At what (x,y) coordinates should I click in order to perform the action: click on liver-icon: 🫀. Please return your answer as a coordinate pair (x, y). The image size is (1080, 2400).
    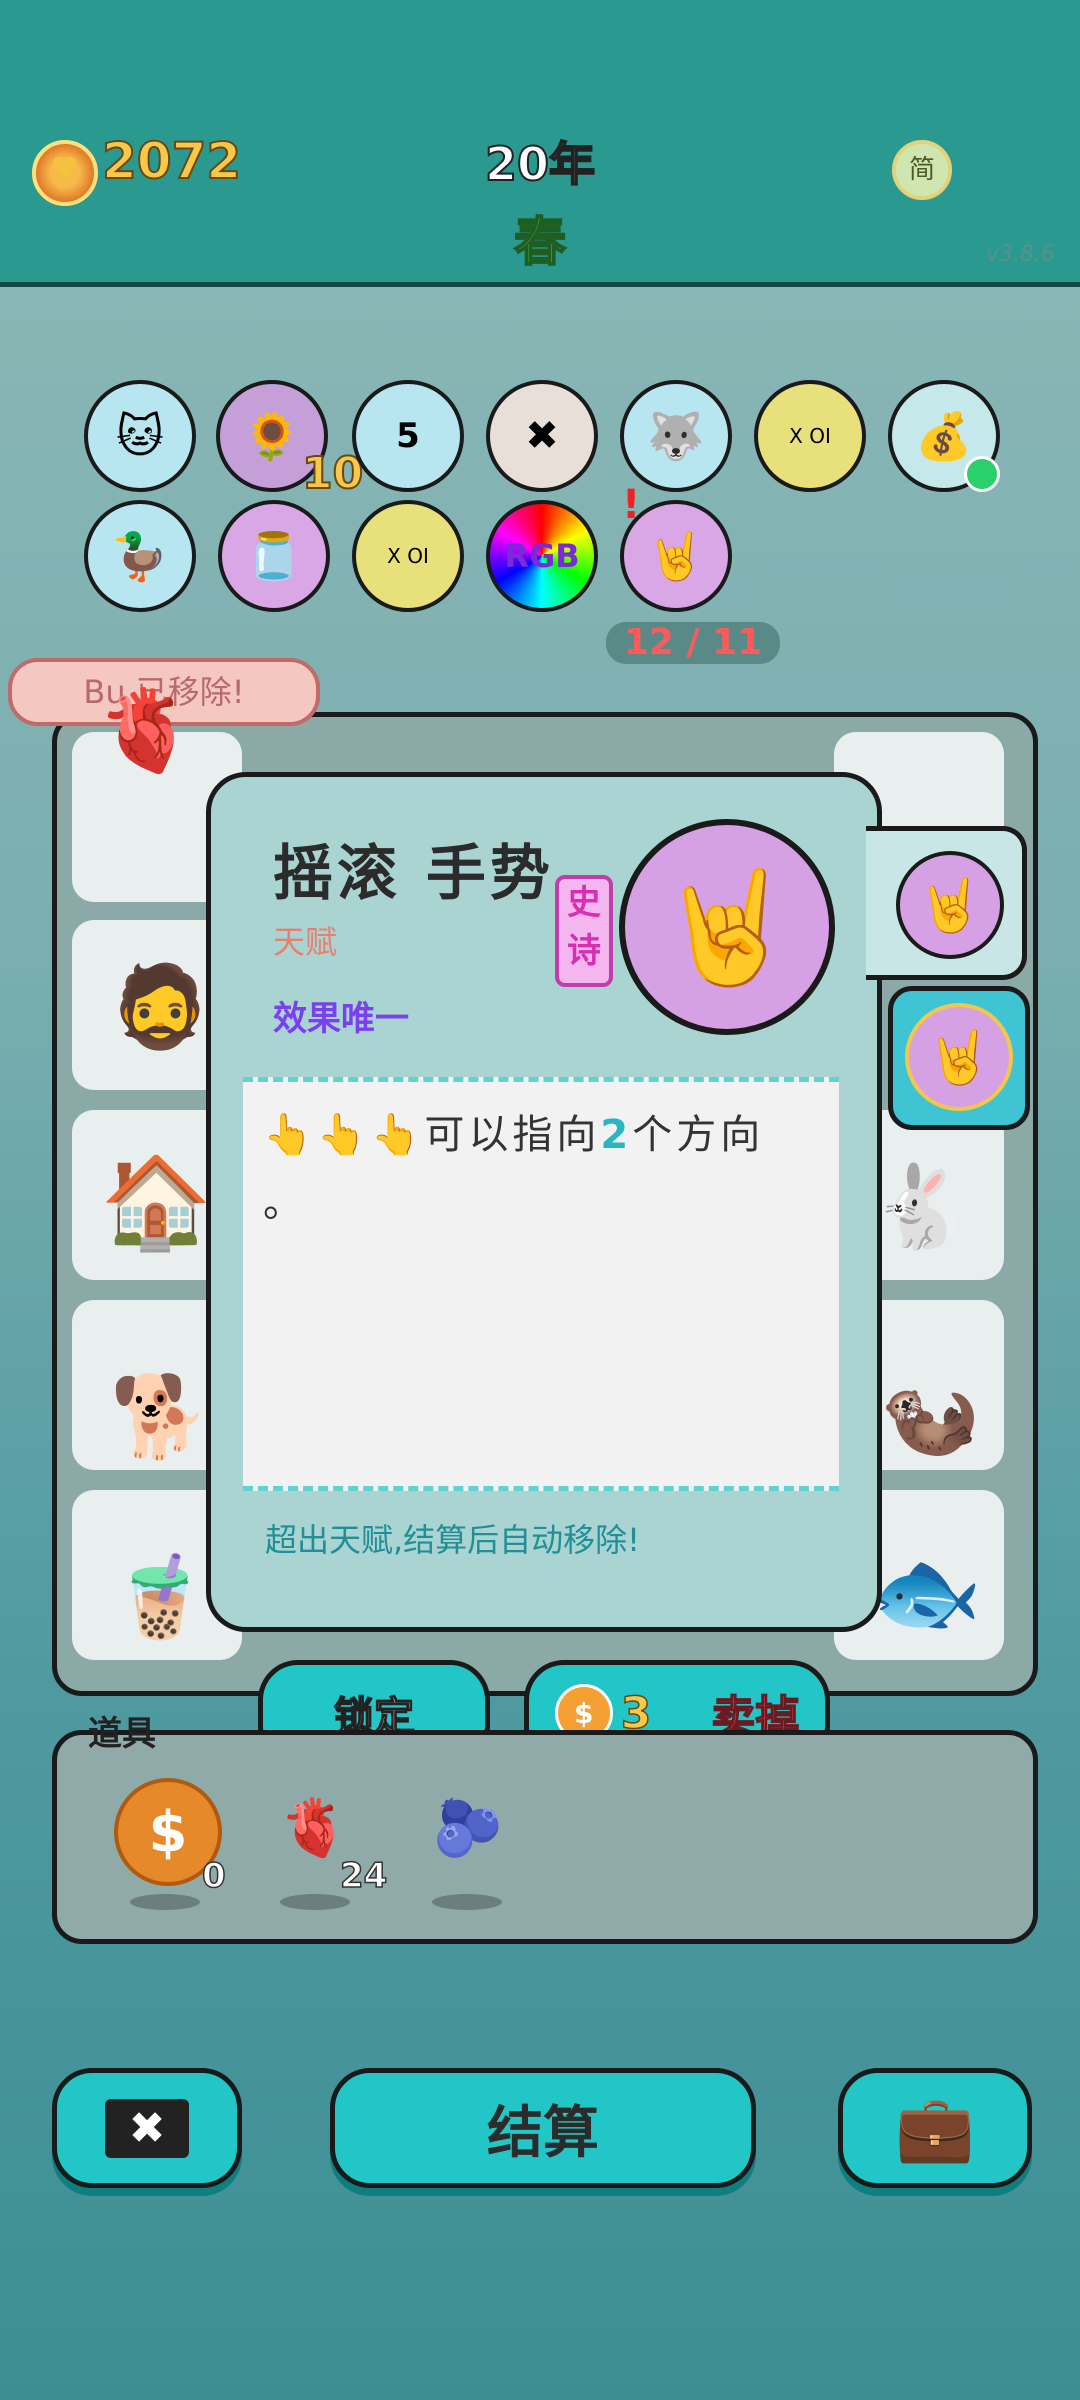
    Looking at the image, I should click on (146, 730).